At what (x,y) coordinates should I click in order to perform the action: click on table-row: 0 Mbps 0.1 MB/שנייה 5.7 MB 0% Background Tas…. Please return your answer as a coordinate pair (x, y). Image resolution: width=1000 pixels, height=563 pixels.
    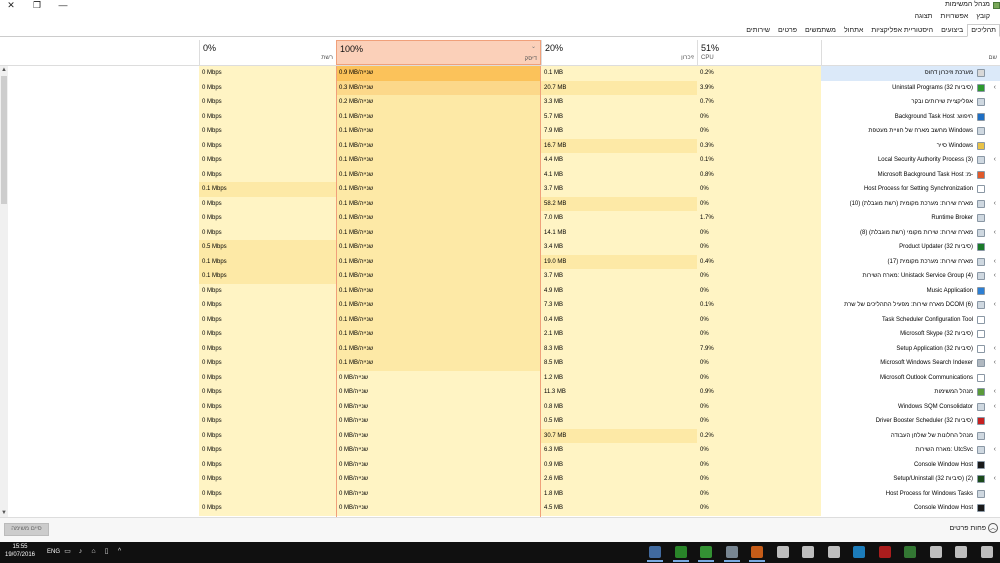
    Looking at the image, I should click on (500, 116).